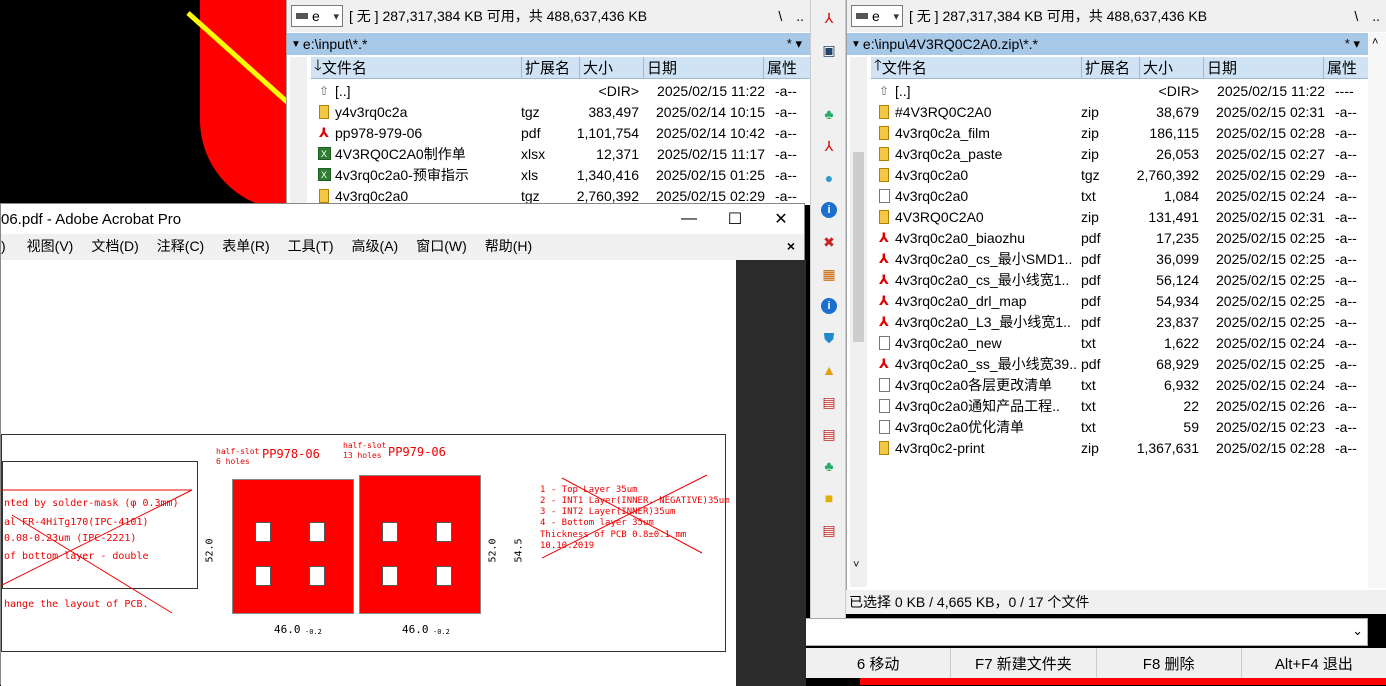 The height and width of the screenshot is (686, 1386). I want to click on left-drive-combo: e ▾, so click(317, 16).